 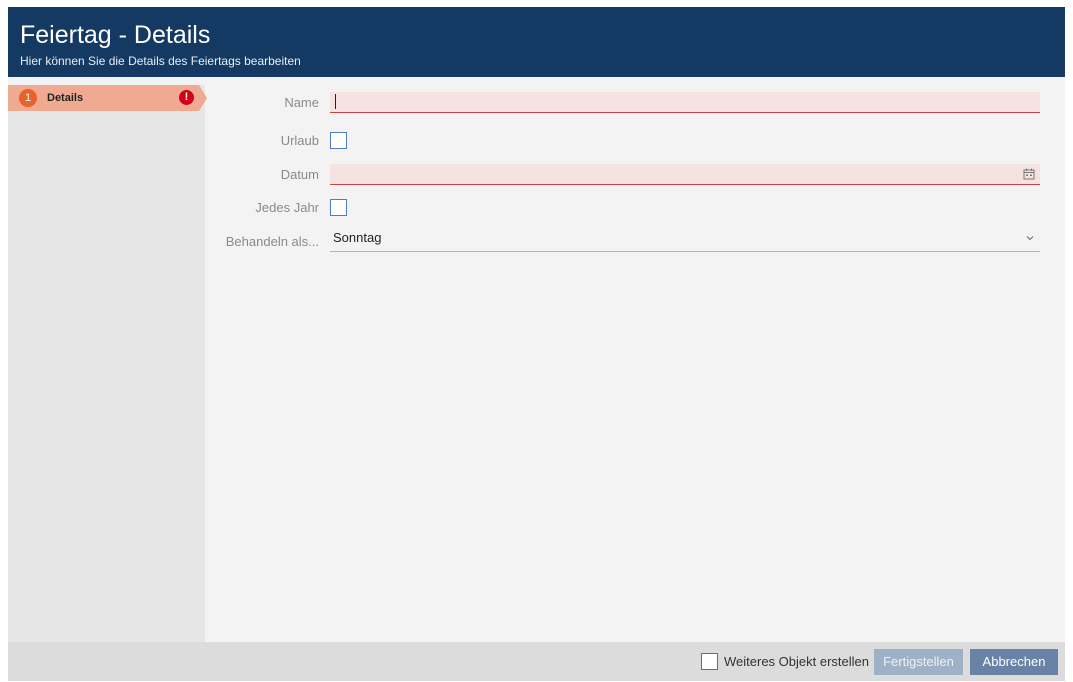 I want to click on chevron-down-icon, so click(x=1030, y=238).